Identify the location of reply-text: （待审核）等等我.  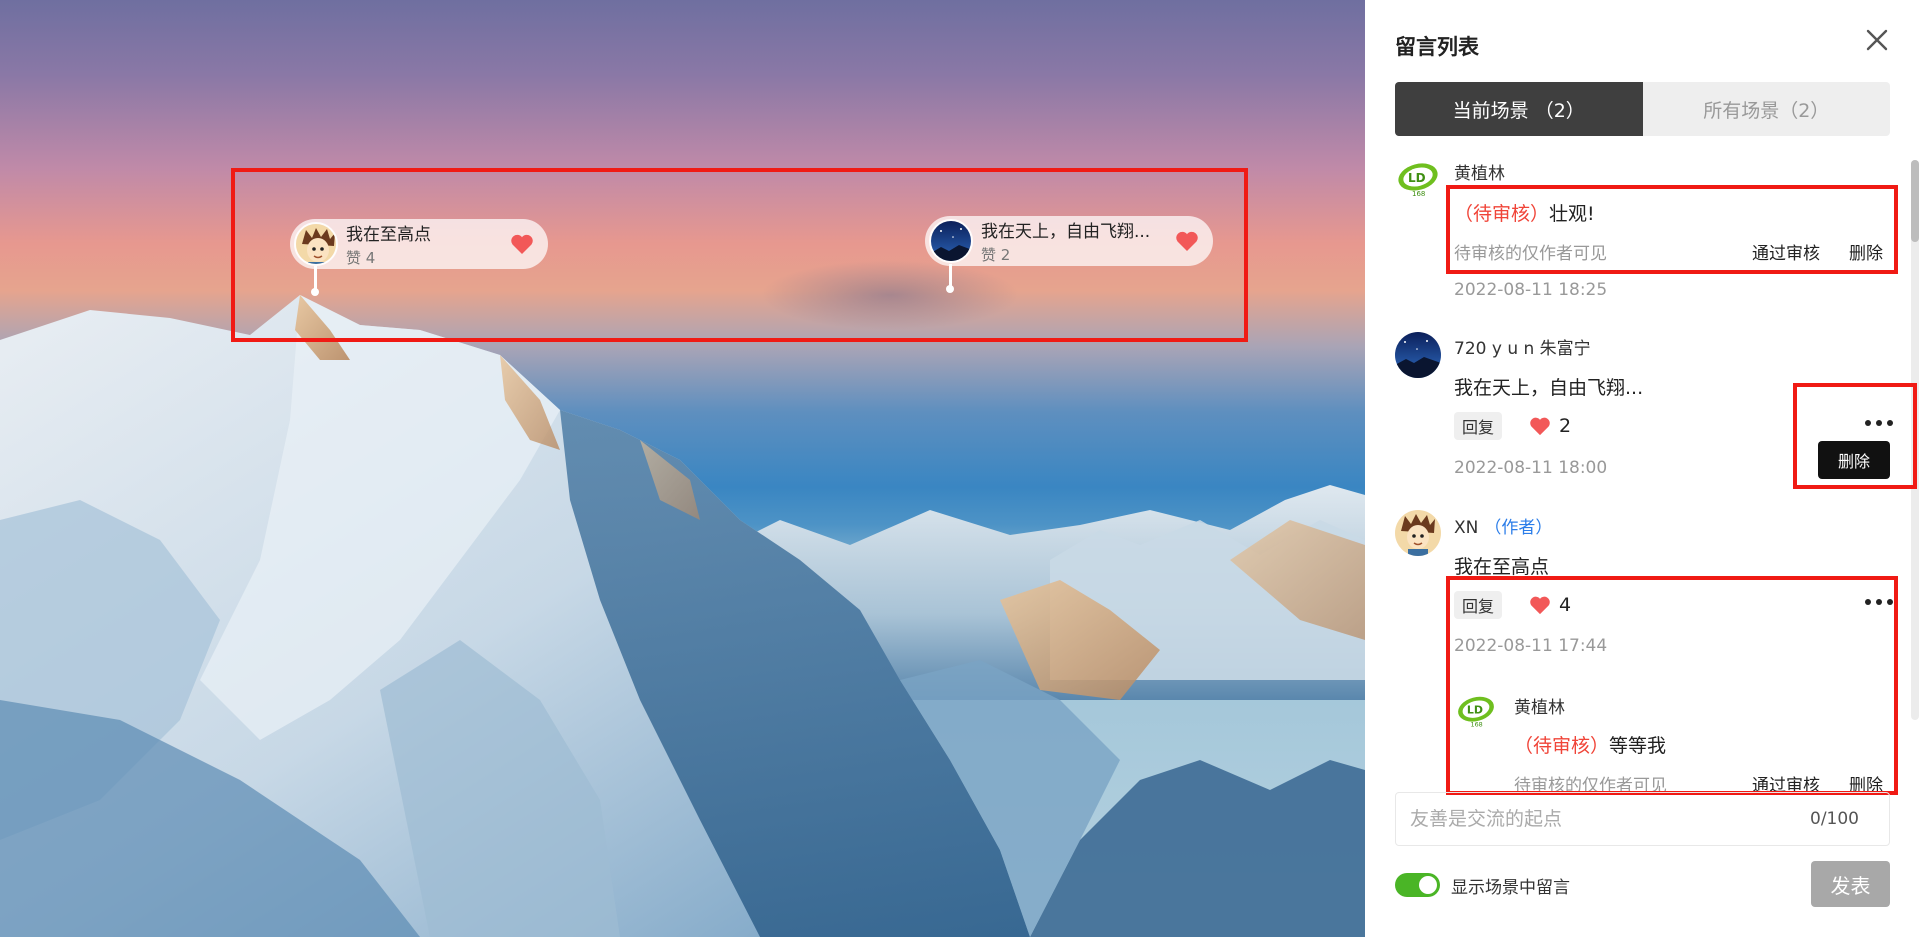
(1590, 744).